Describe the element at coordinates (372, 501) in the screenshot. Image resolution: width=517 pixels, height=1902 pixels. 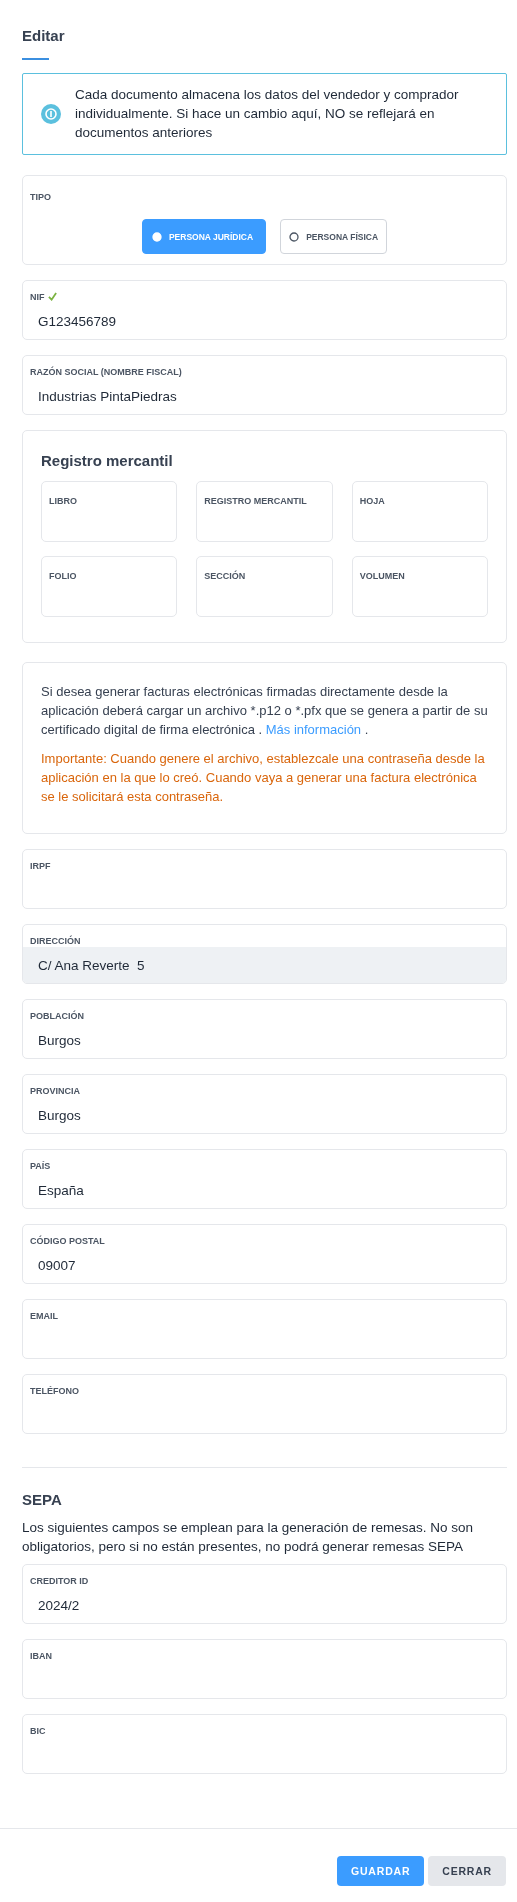
I see `field-label: HOJA` at that location.